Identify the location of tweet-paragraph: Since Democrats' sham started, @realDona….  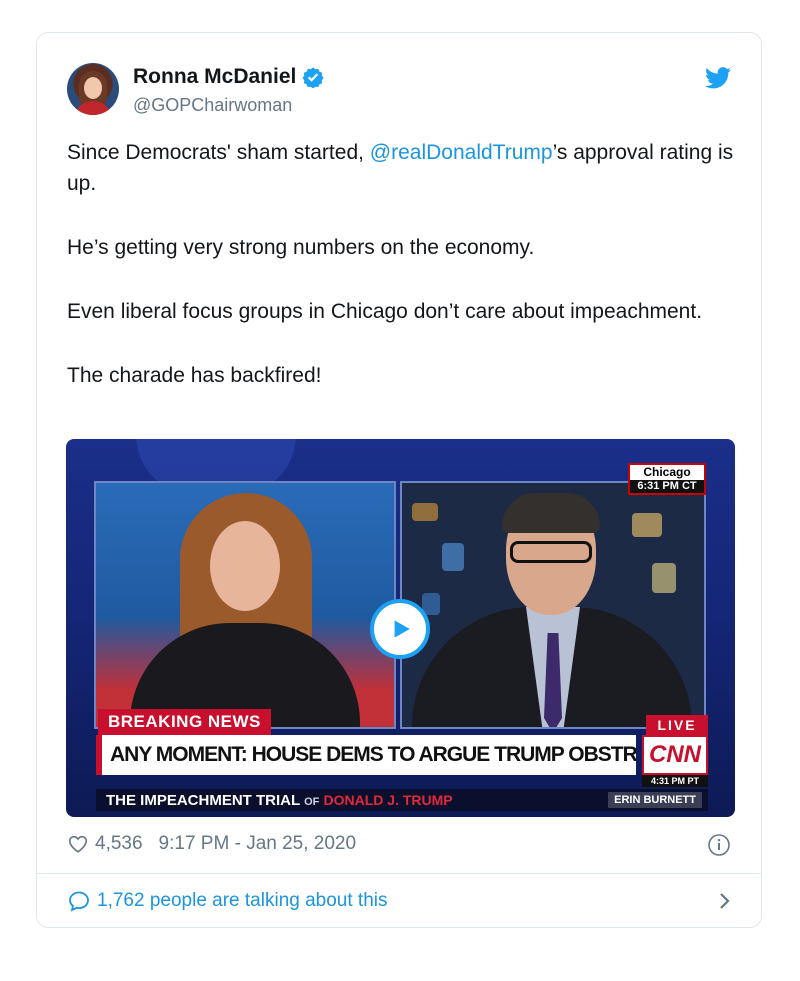
(400, 168).